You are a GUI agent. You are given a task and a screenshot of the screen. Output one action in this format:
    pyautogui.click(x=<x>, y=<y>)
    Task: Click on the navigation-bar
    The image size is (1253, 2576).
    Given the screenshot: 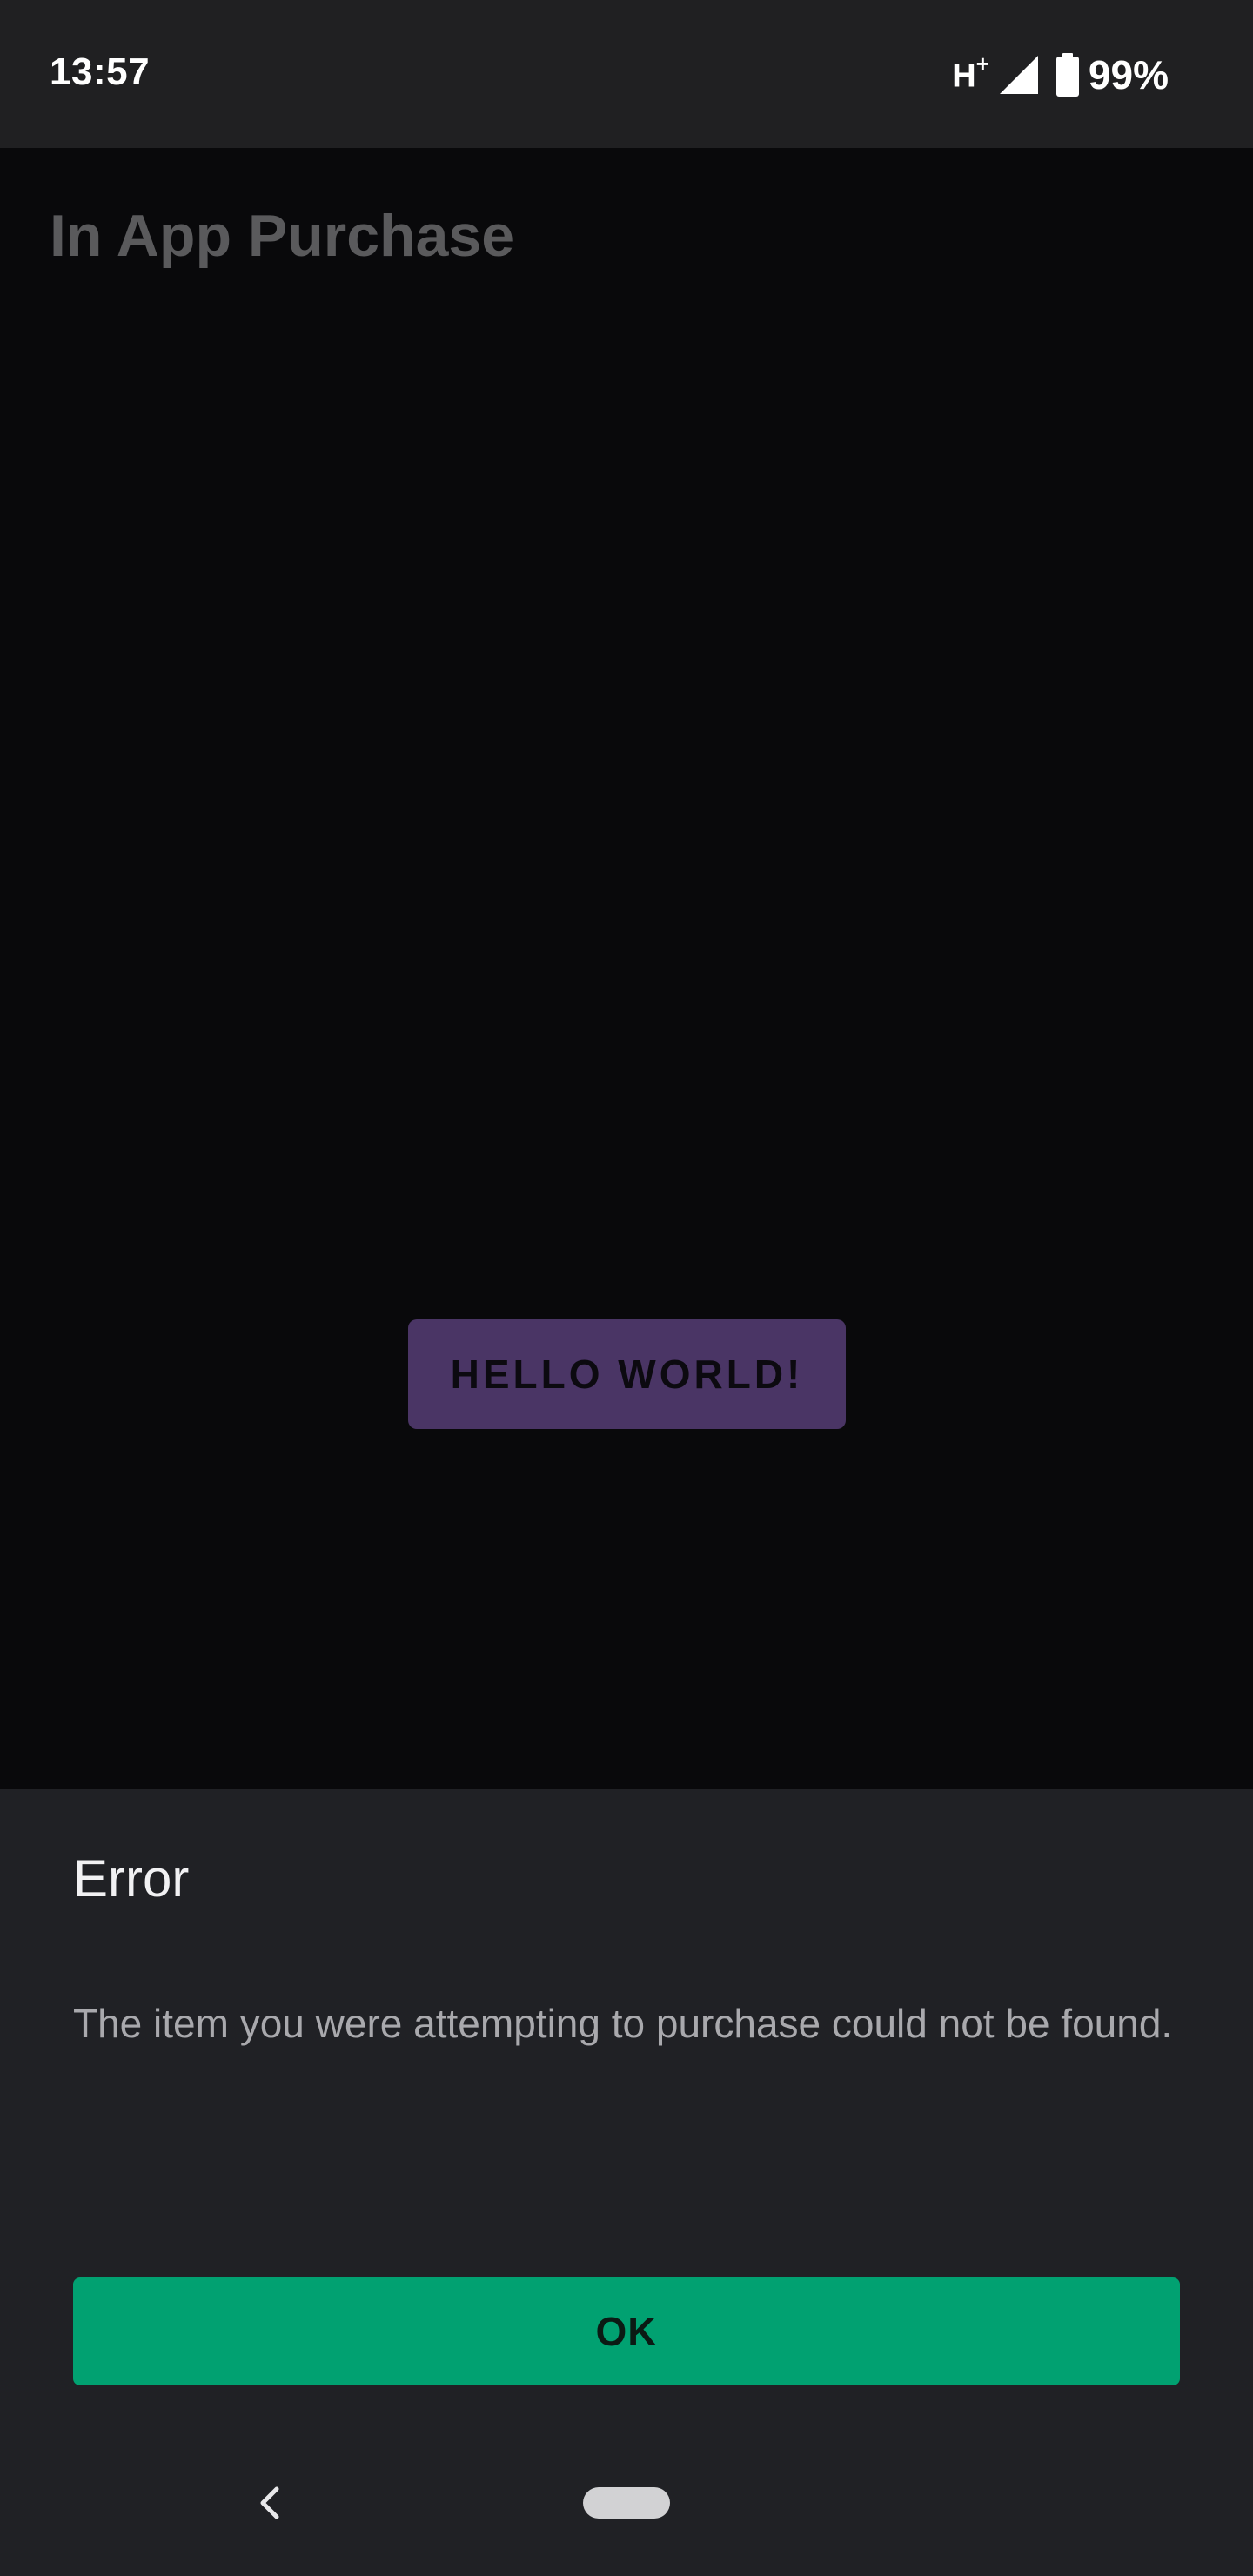 What is the action you would take?
    pyautogui.click(x=626, y=2502)
    